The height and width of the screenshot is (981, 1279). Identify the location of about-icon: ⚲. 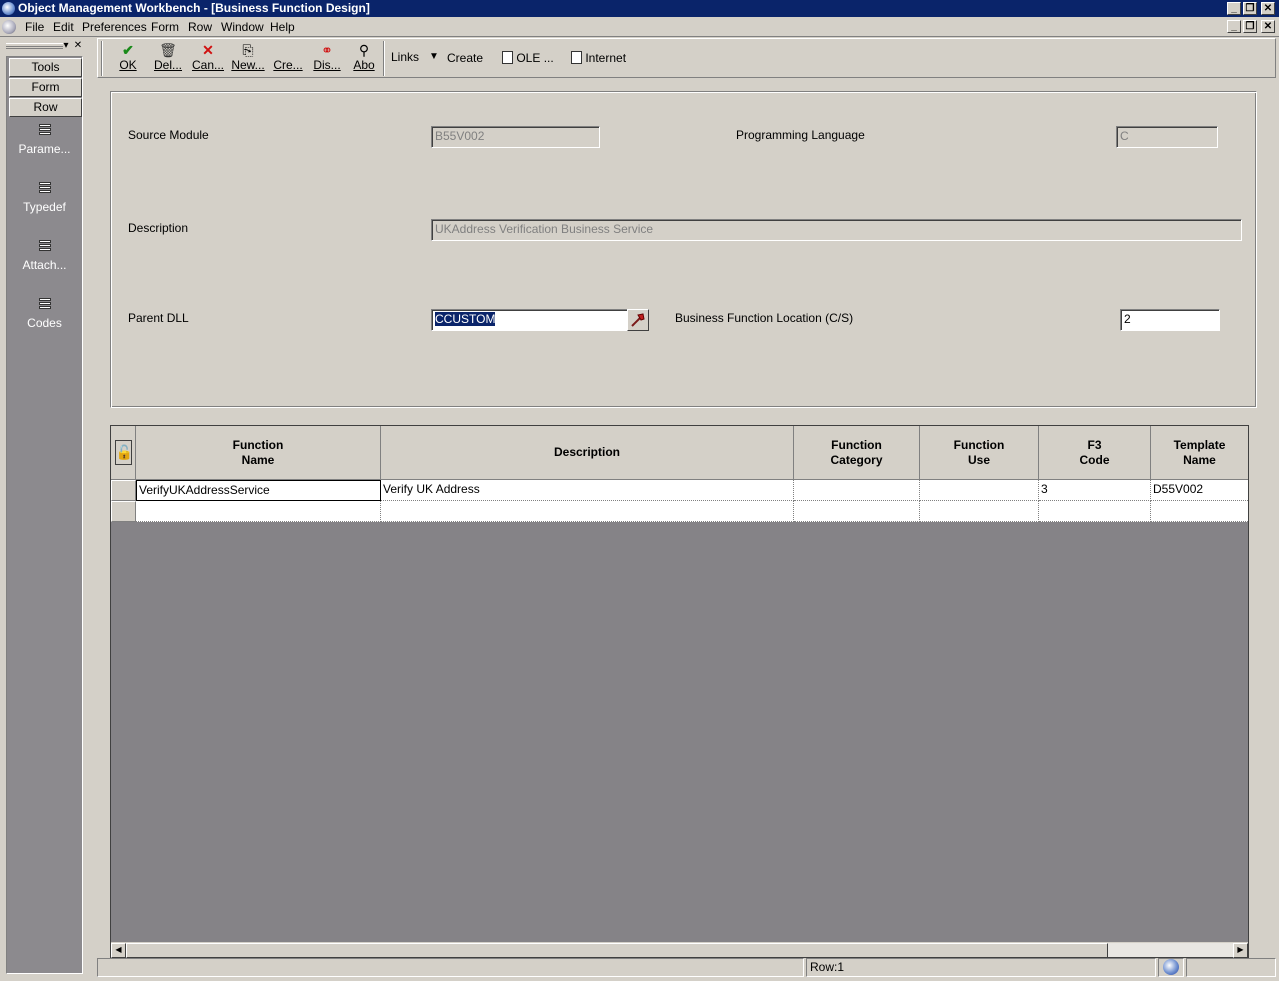
(364, 50).